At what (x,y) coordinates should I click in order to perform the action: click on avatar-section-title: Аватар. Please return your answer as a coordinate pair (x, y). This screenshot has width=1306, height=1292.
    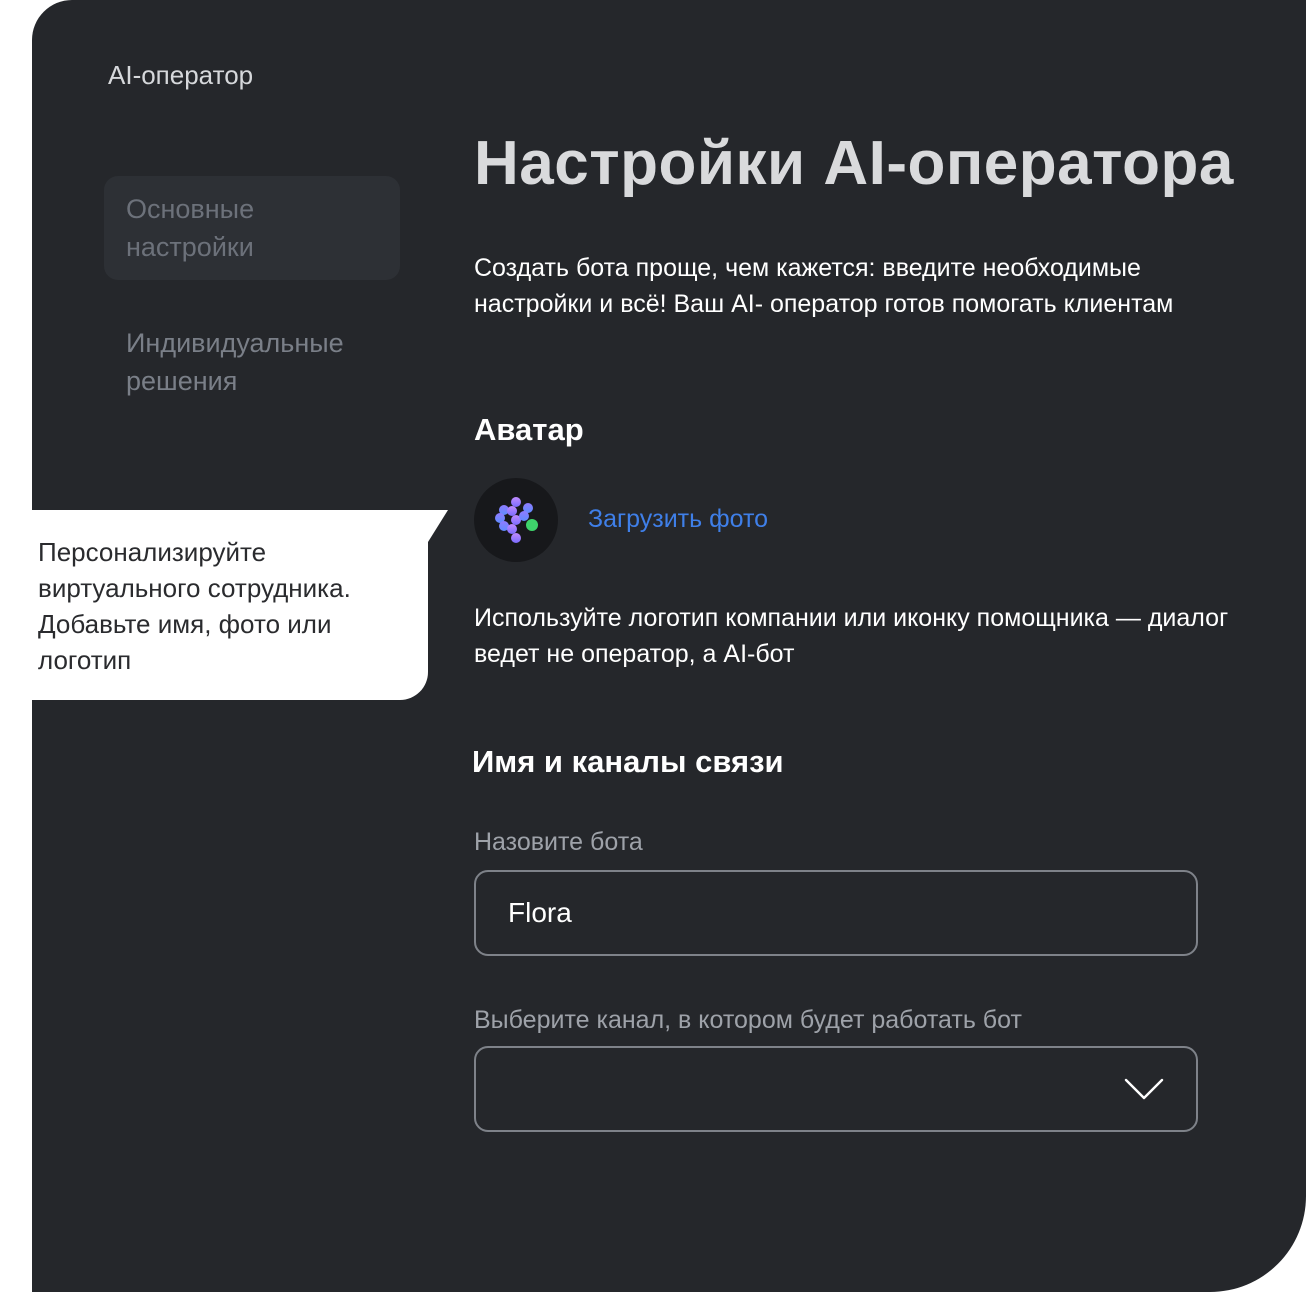
    Looking at the image, I should click on (529, 429).